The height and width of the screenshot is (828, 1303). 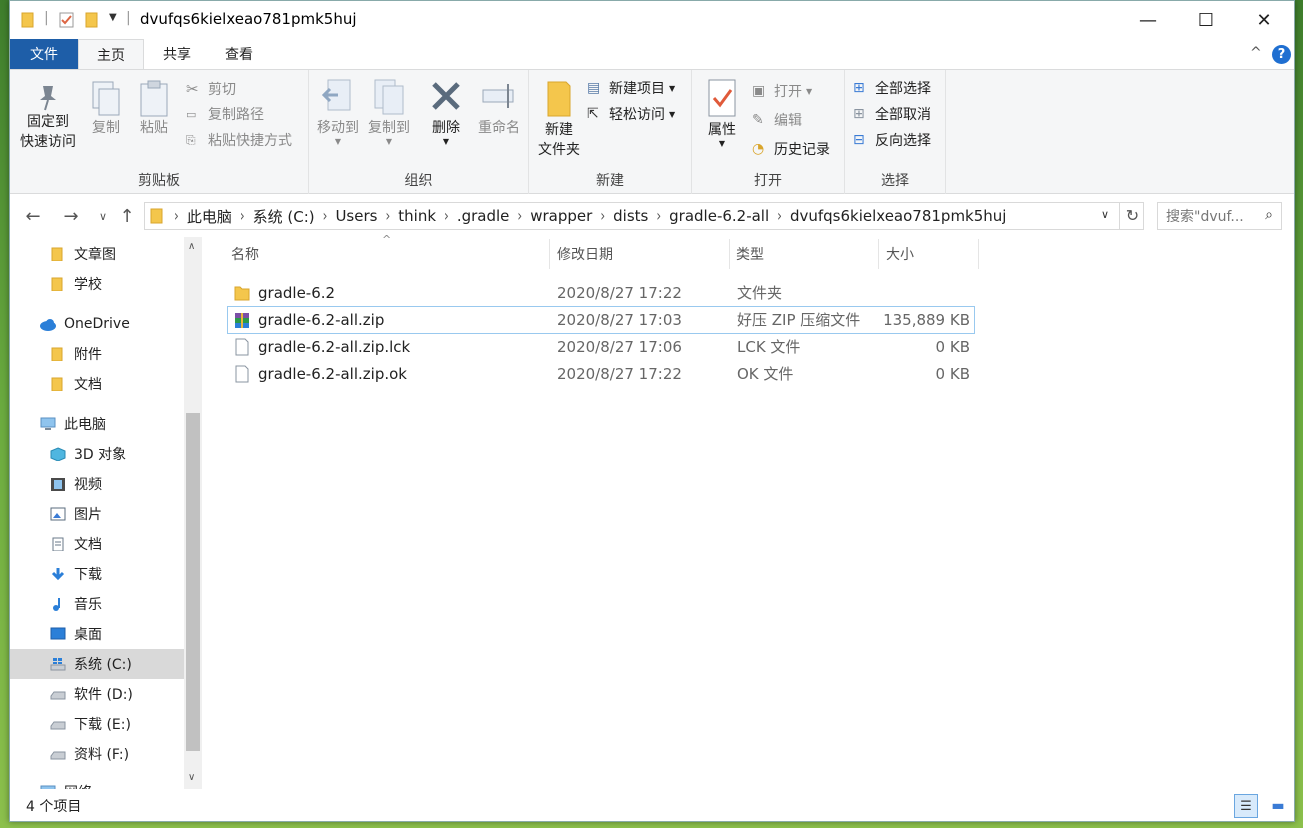 I want to click on history-button: ◔ 历史记录, so click(x=791, y=149).